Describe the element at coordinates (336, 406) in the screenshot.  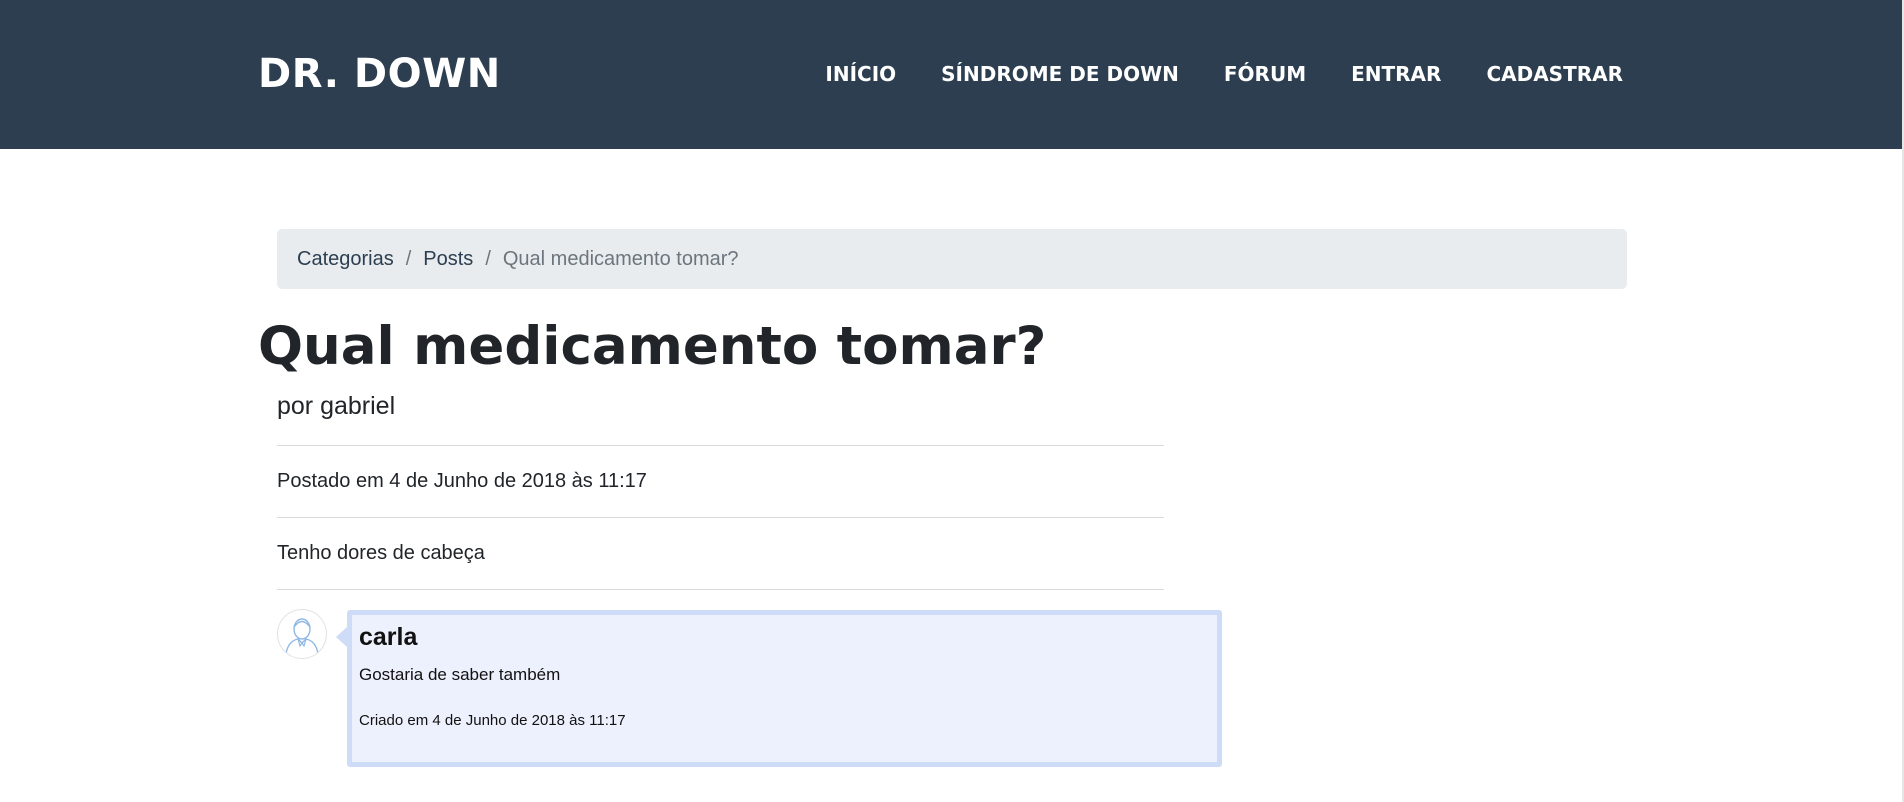
I see `post-author: por gabriel` at that location.